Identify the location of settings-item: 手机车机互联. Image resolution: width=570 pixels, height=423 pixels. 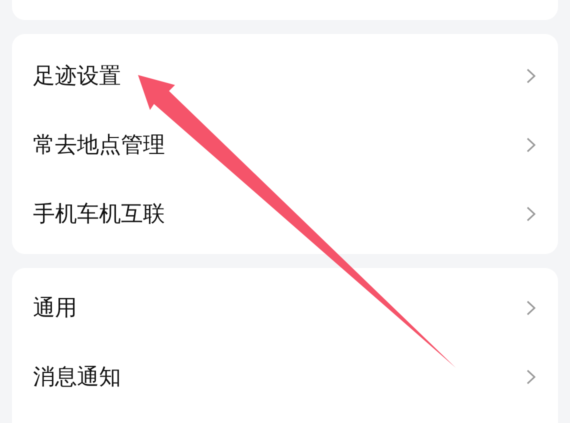
(99, 213).